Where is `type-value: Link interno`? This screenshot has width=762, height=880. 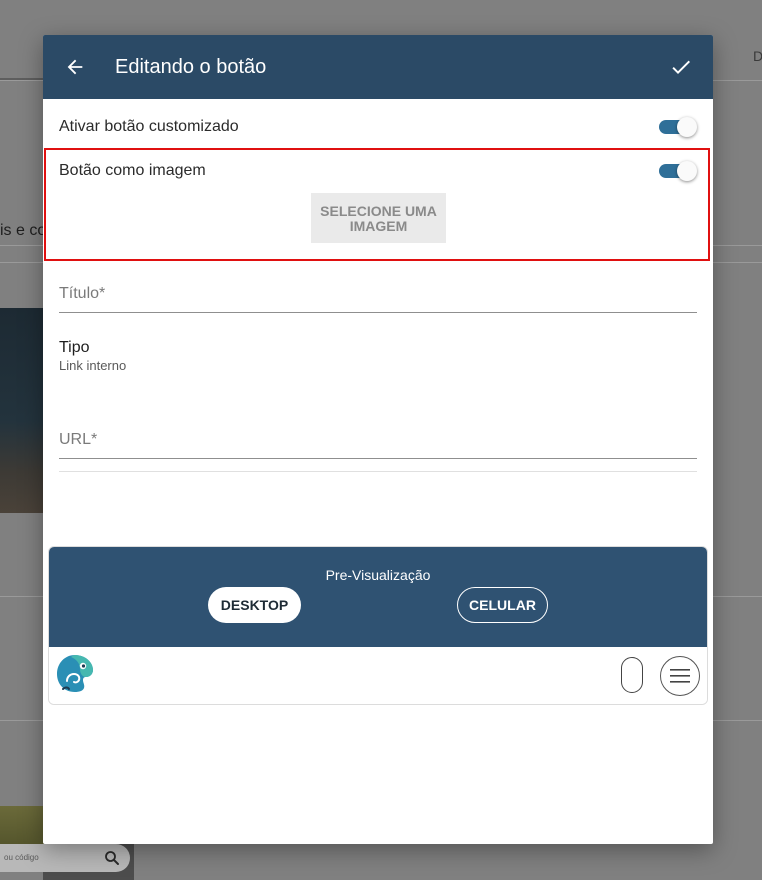
type-value: Link interno is located at coordinates (93, 365).